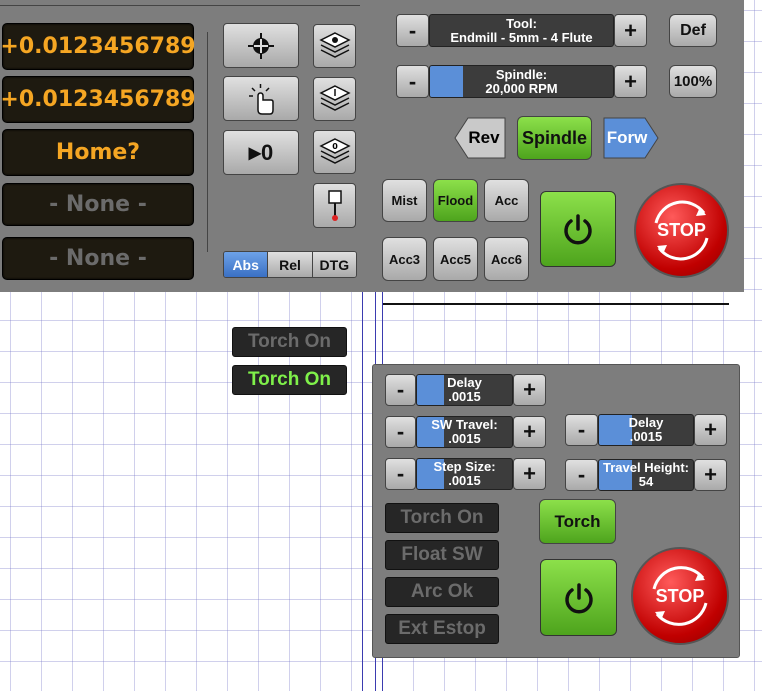 Image resolution: width=762 pixels, height=691 pixels. I want to click on thc-emergency-stop-button: STOP, so click(680, 596).